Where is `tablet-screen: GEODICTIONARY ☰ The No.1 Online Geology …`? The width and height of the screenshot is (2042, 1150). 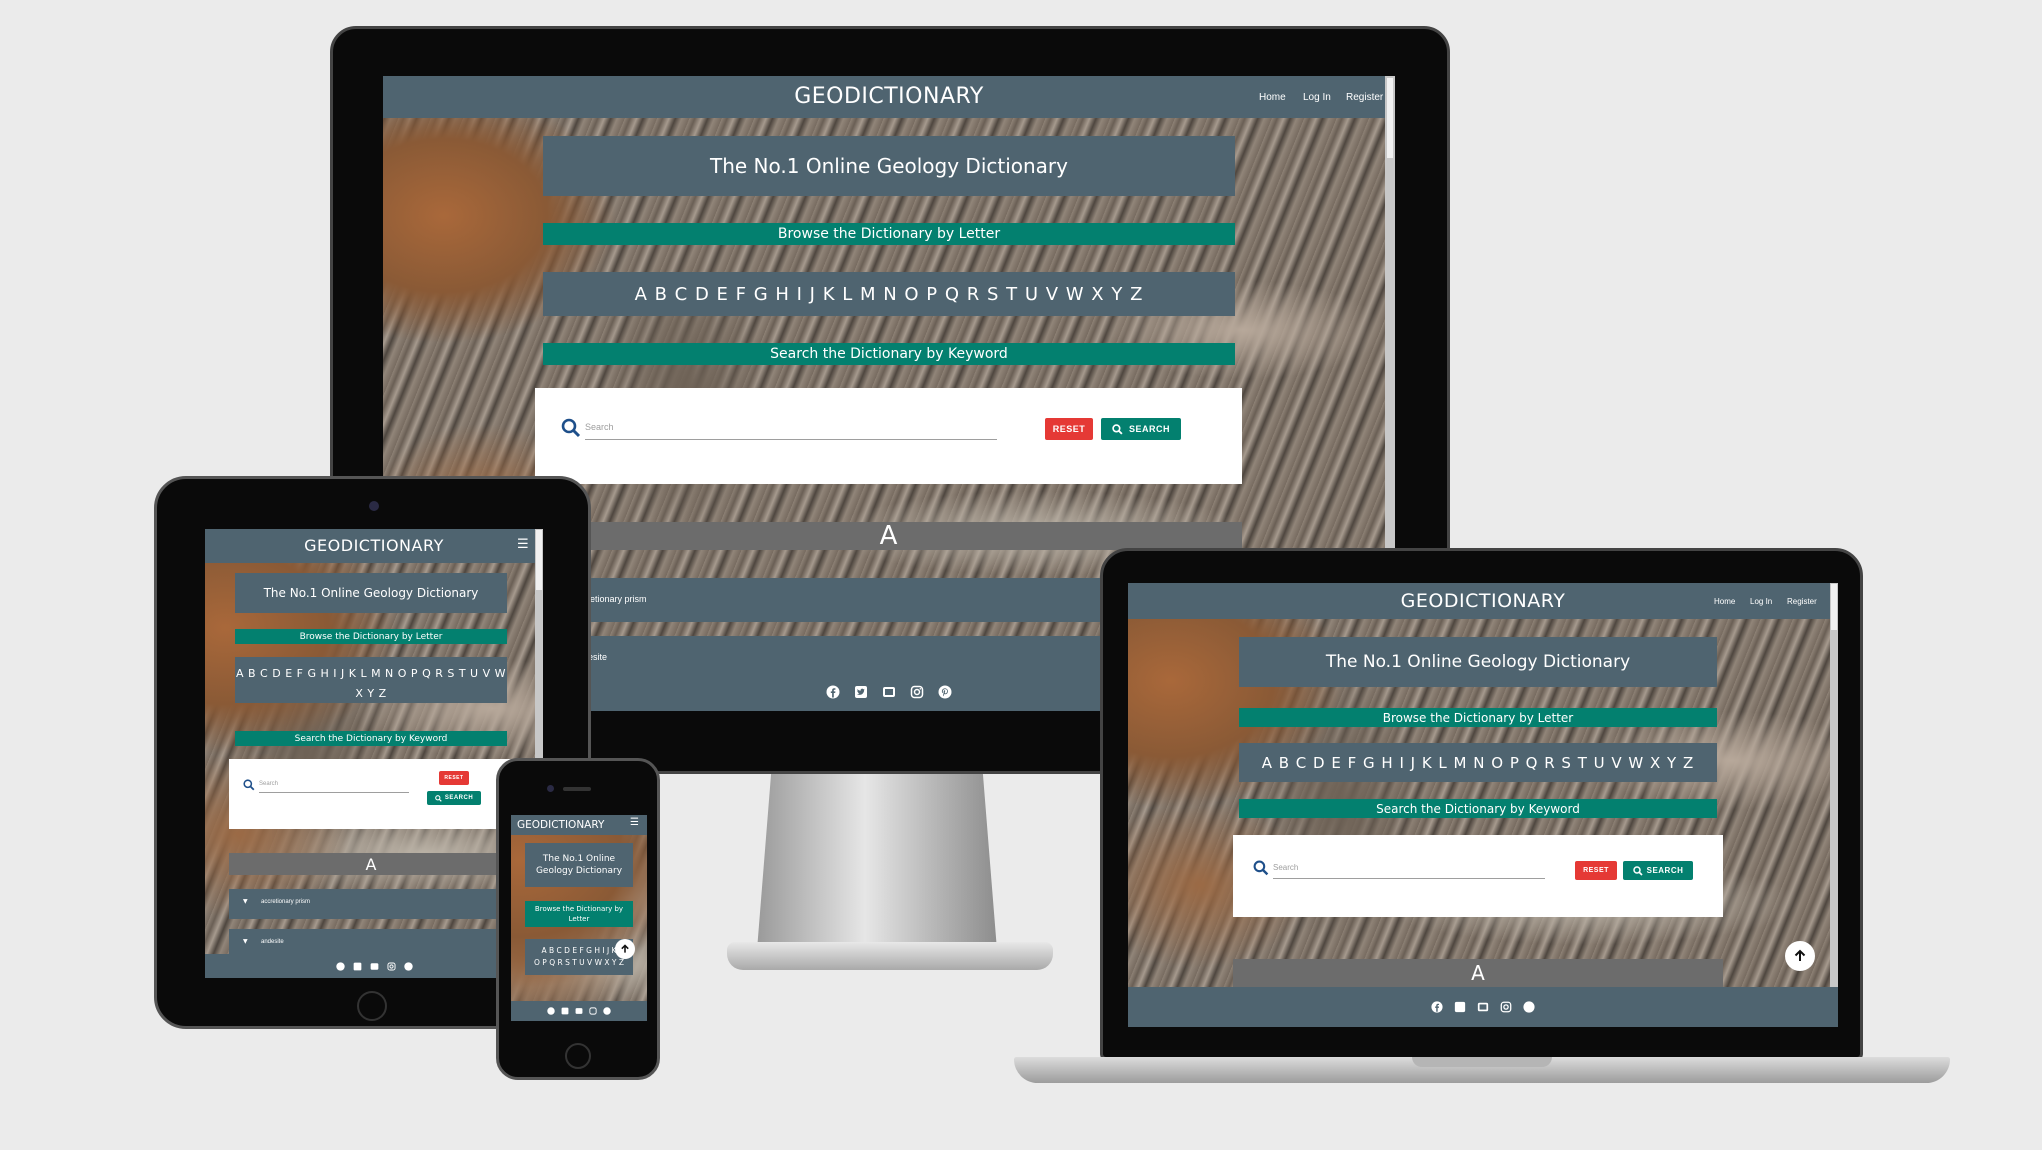 tablet-screen: GEODICTIONARY ☰ The No.1 Online Geology … is located at coordinates (374, 753).